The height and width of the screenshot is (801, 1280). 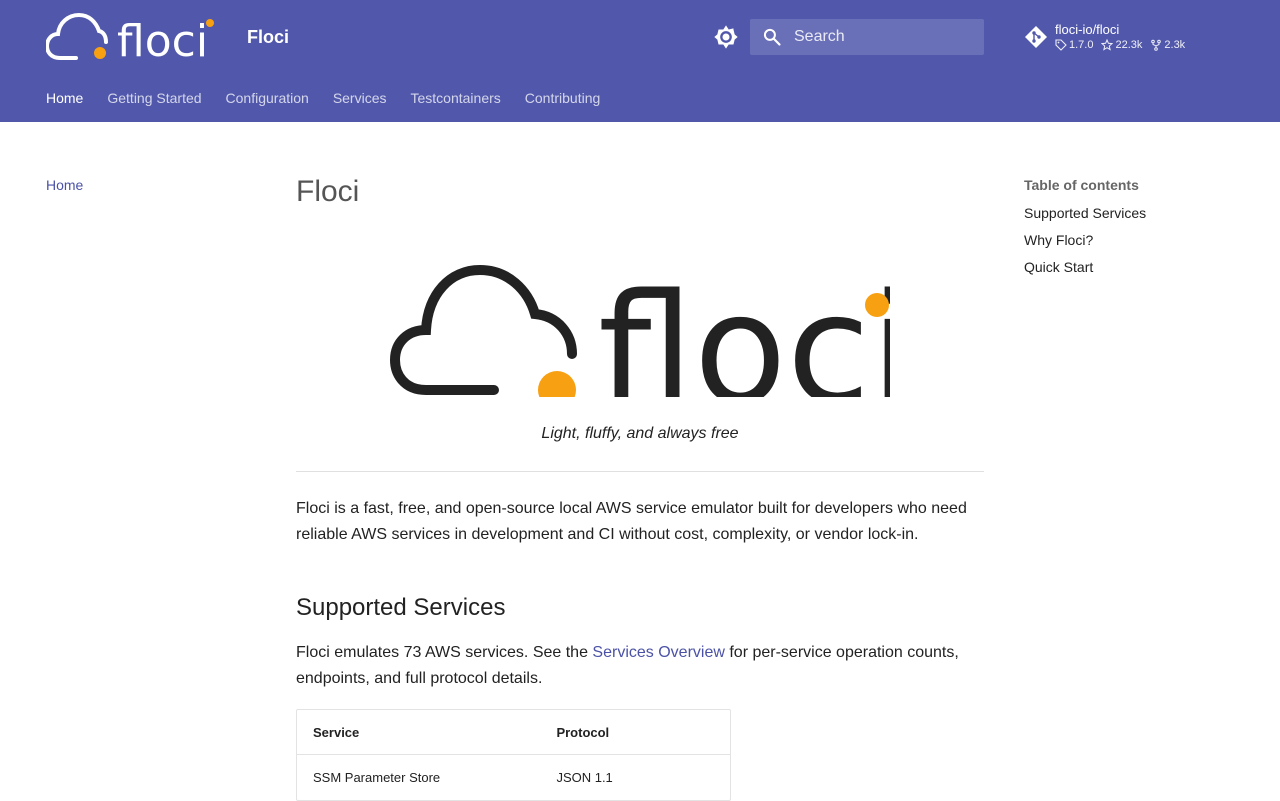 What do you see at coordinates (563, 98) in the screenshot?
I see `tab-contributing: Contributing` at bounding box center [563, 98].